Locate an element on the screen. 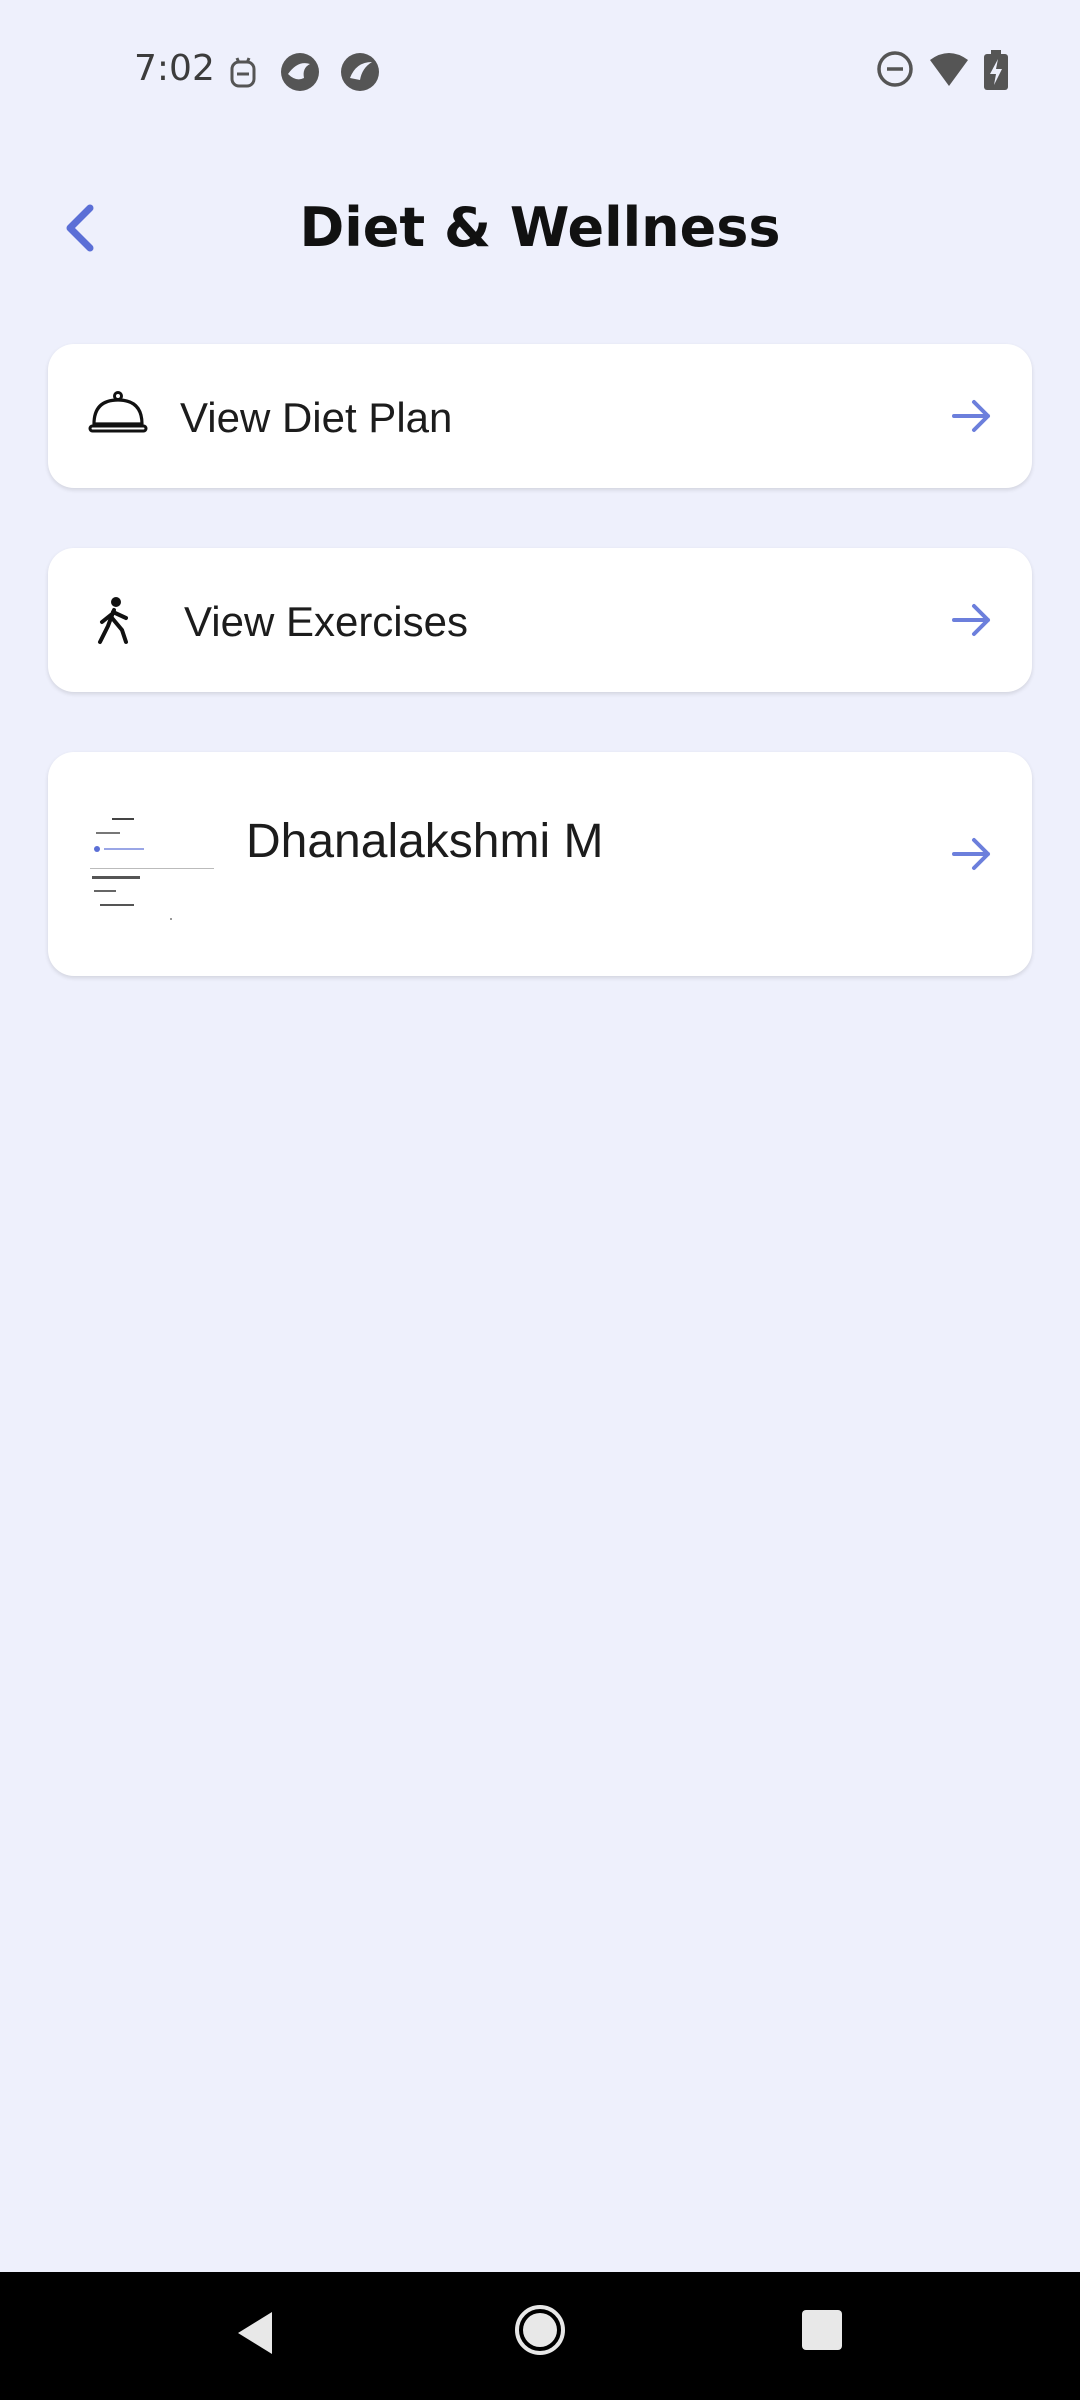  wifi-icon is located at coordinates (949, 69).